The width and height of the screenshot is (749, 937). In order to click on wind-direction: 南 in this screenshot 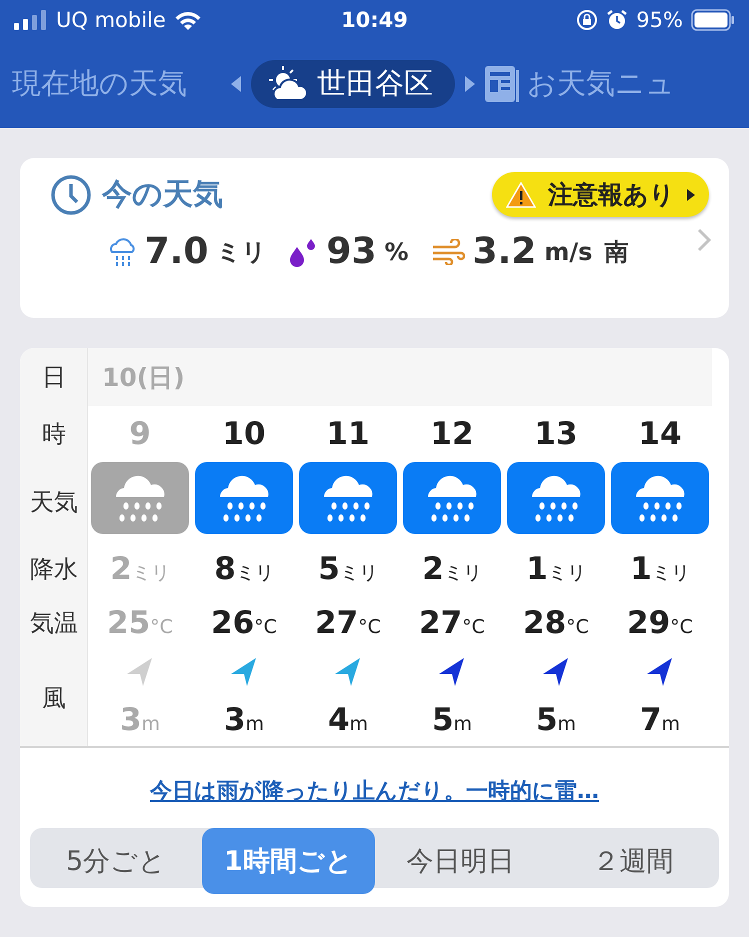, I will do `click(616, 252)`.